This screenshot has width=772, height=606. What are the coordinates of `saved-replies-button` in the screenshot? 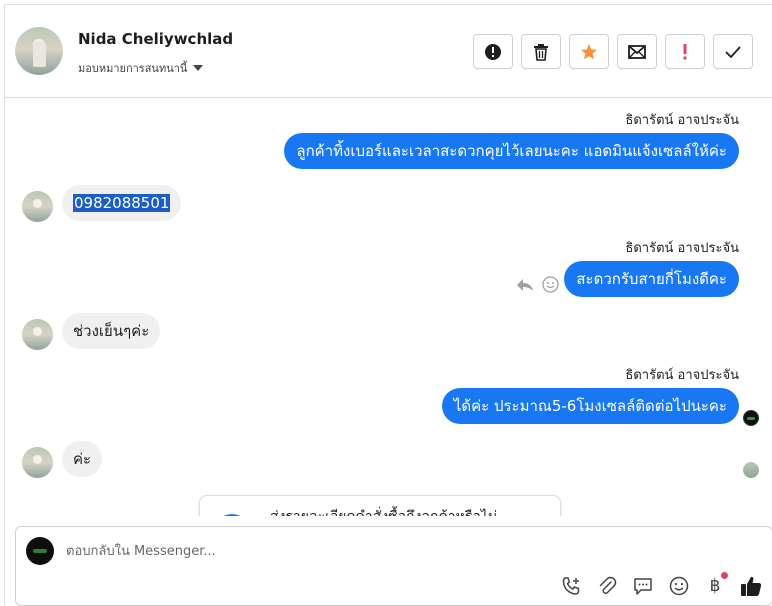 It's located at (643, 586).